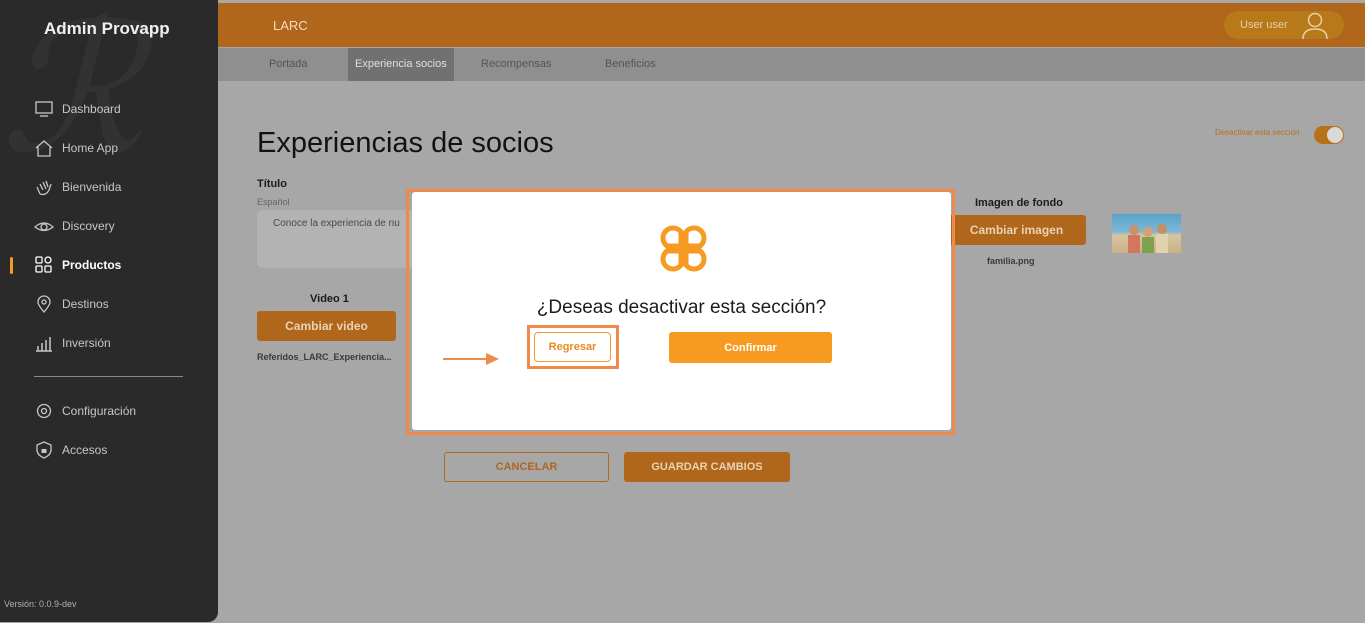  Describe the element at coordinates (107, 28) in the screenshot. I see `brand-title: Admin Provapp` at that location.